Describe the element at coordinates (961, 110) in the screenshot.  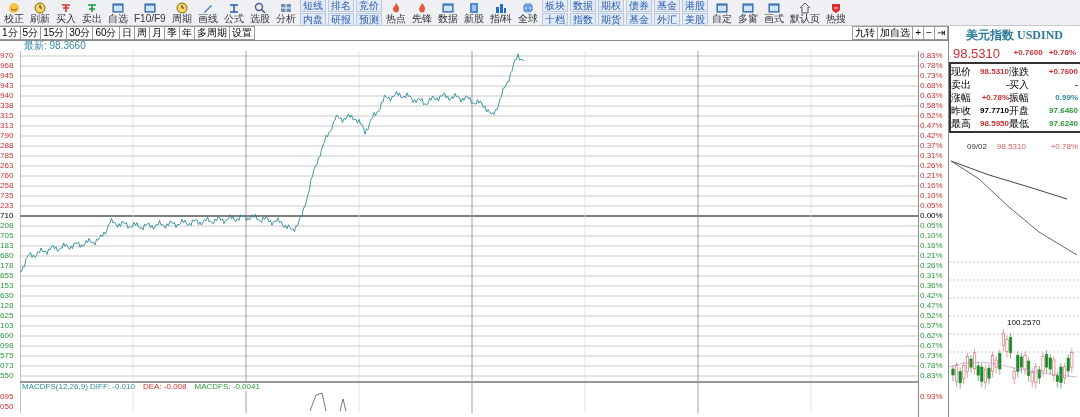
I see `field-label: 昨收` at that location.